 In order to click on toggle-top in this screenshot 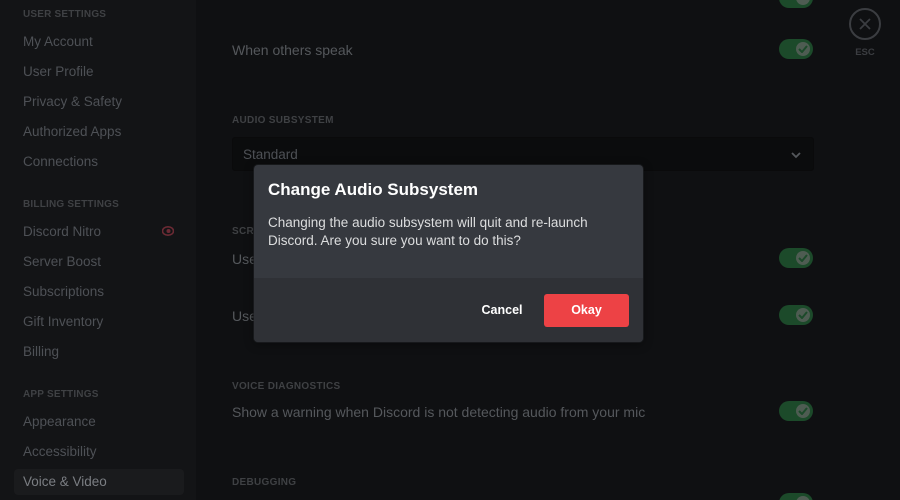, I will do `click(796, 4)`.